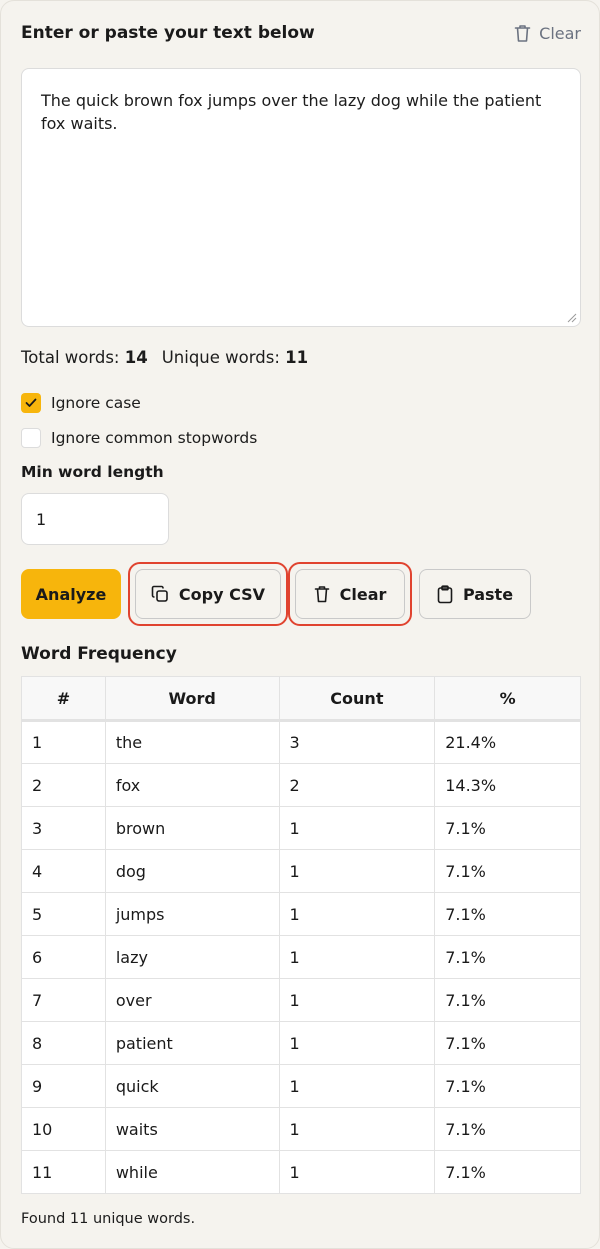 The image size is (600, 1249). What do you see at coordinates (192, 1000) in the screenshot?
I see `word-cell: over` at bounding box center [192, 1000].